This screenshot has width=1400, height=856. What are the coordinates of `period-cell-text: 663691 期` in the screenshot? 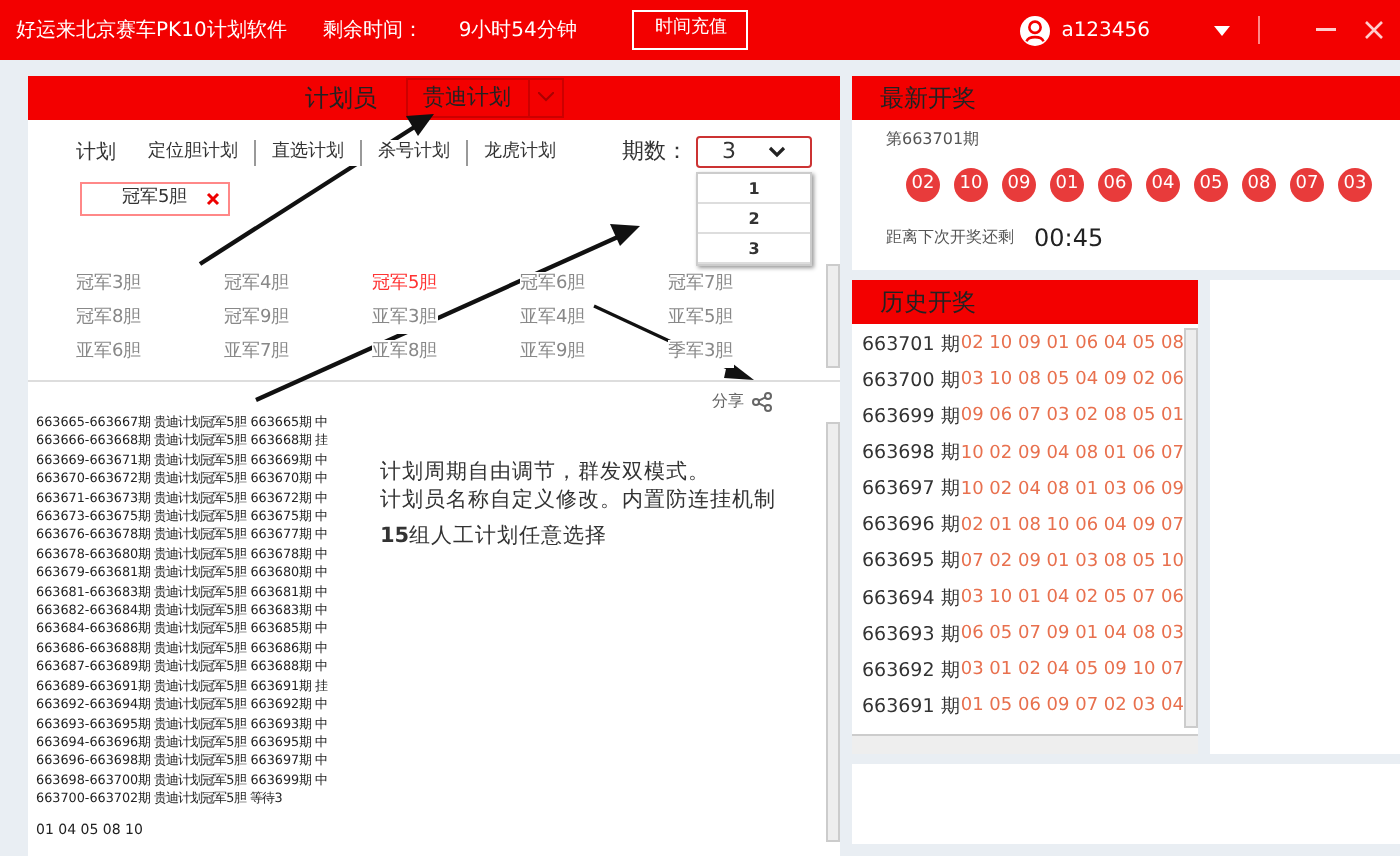 It's located at (911, 707).